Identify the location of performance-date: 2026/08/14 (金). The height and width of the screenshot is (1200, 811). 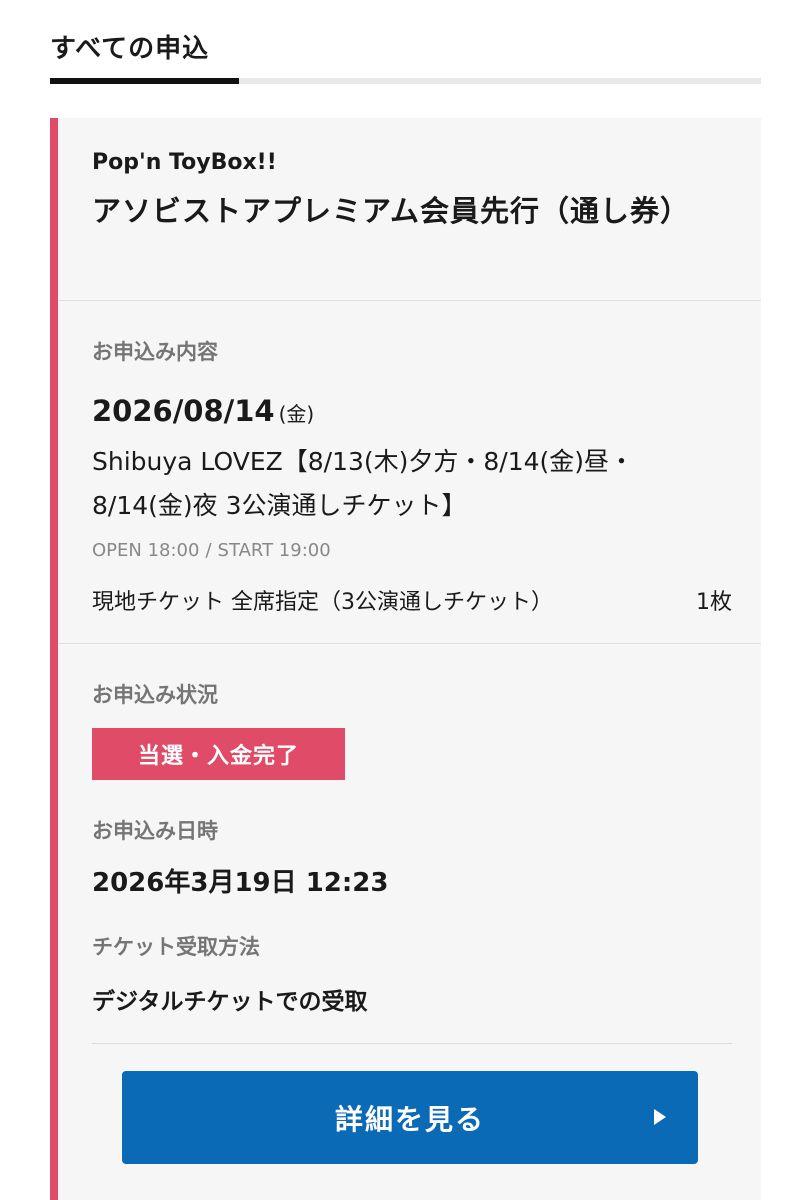
(203, 411).